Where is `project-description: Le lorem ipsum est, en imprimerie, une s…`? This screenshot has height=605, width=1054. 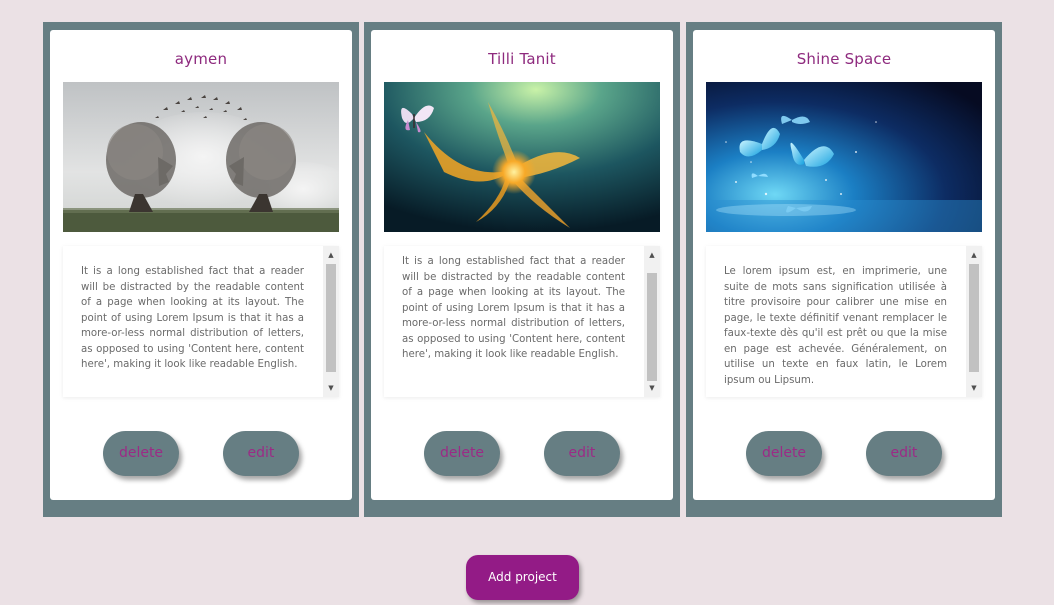 project-description: Le lorem ipsum est, en imprimerie, une s… is located at coordinates (835, 326).